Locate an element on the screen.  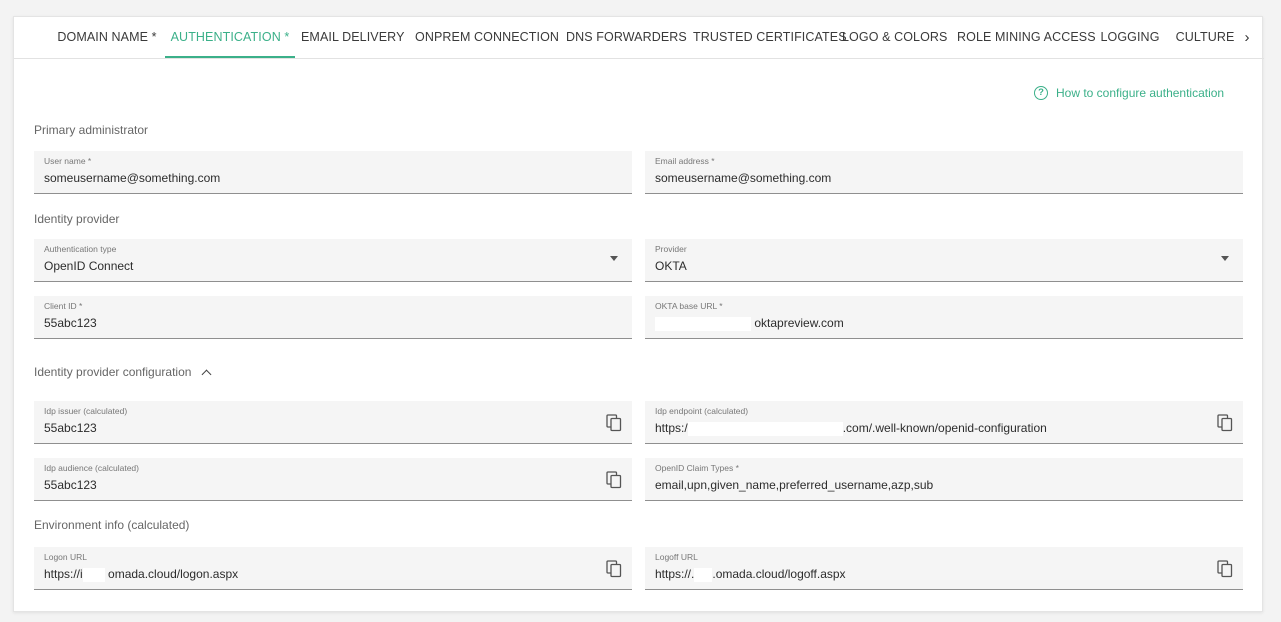
help-circle-icon: ? is located at coordinates (1041, 93).